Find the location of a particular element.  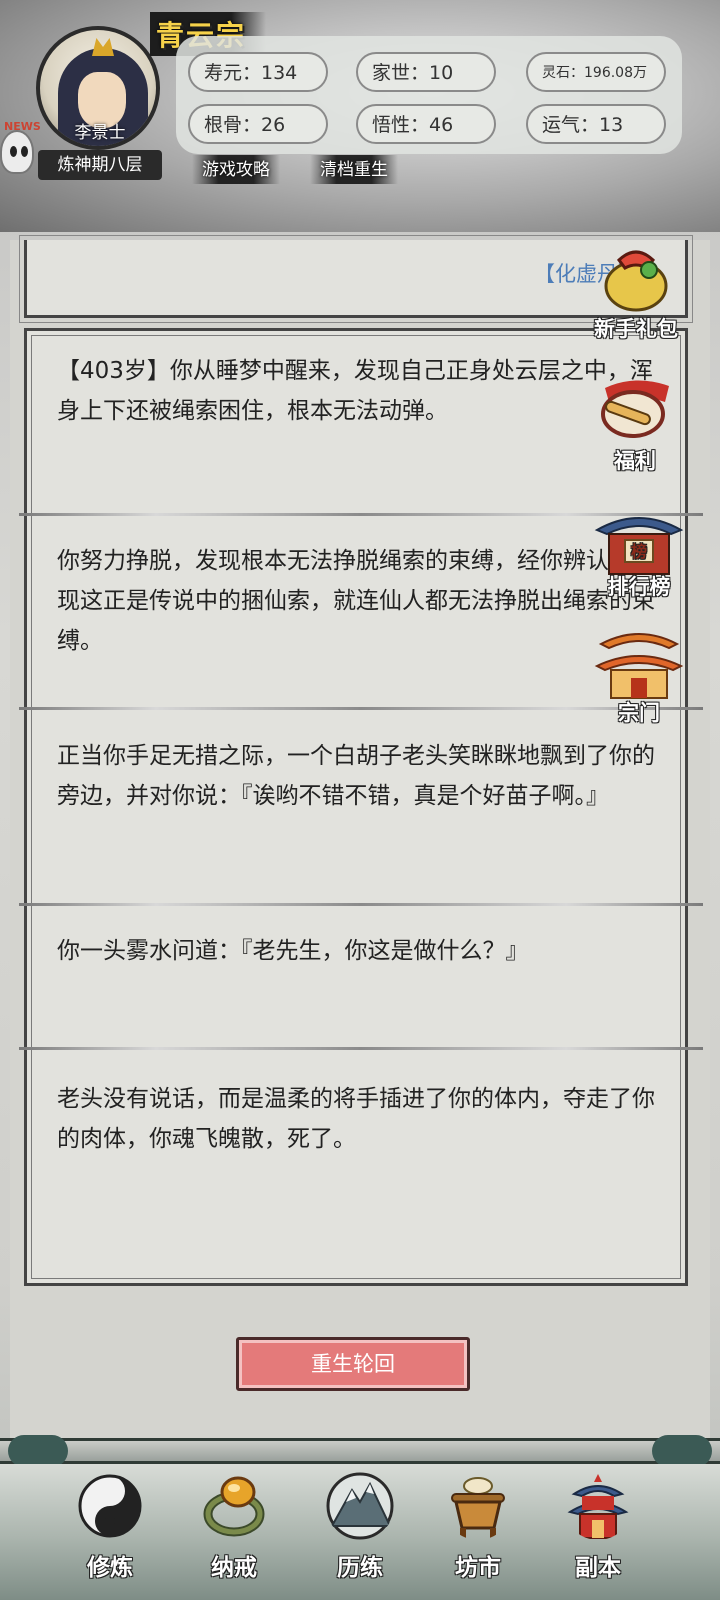

stat-family: 家世：10 is located at coordinates (426, 72).